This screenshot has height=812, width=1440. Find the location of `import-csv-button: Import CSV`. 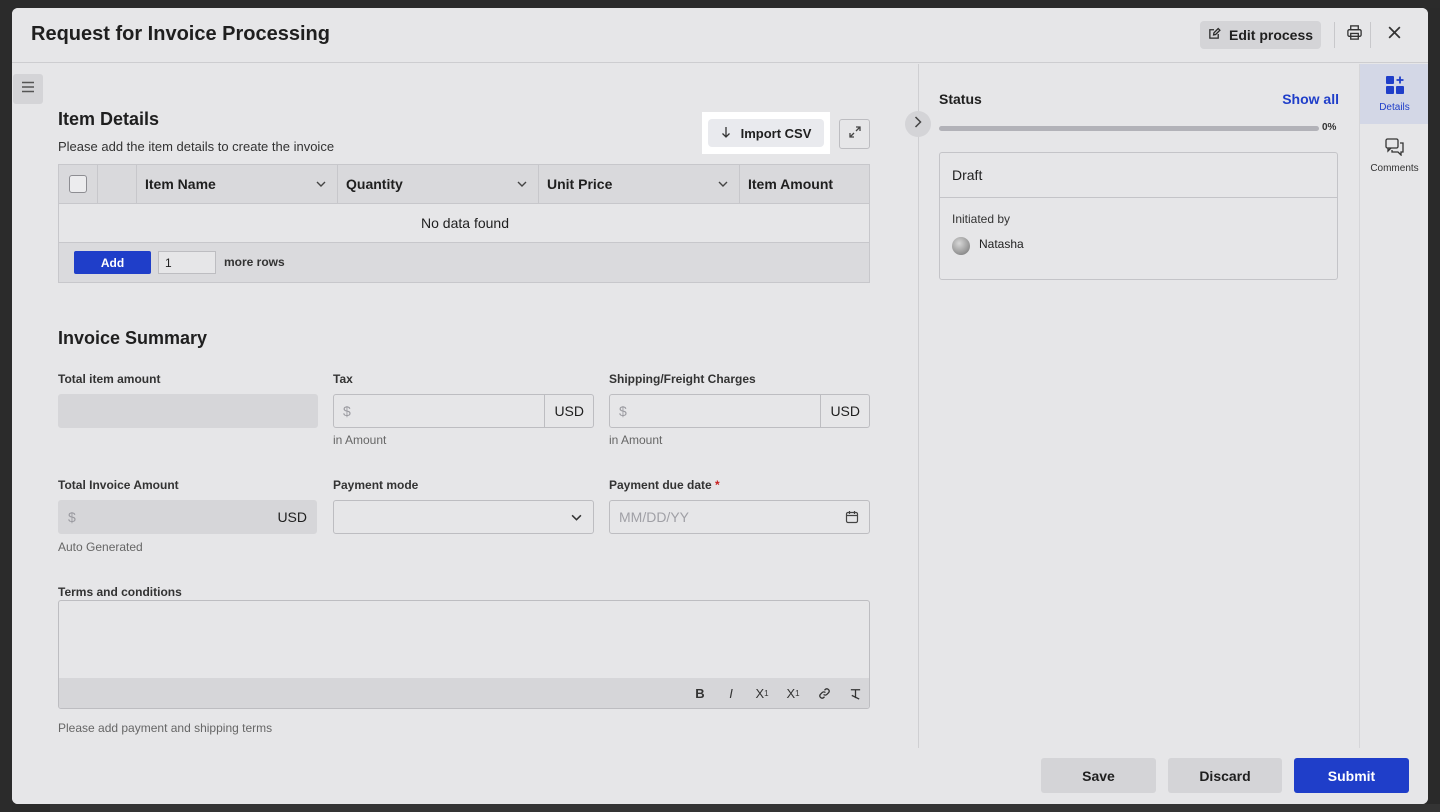

import-csv-button: Import CSV is located at coordinates (766, 133).